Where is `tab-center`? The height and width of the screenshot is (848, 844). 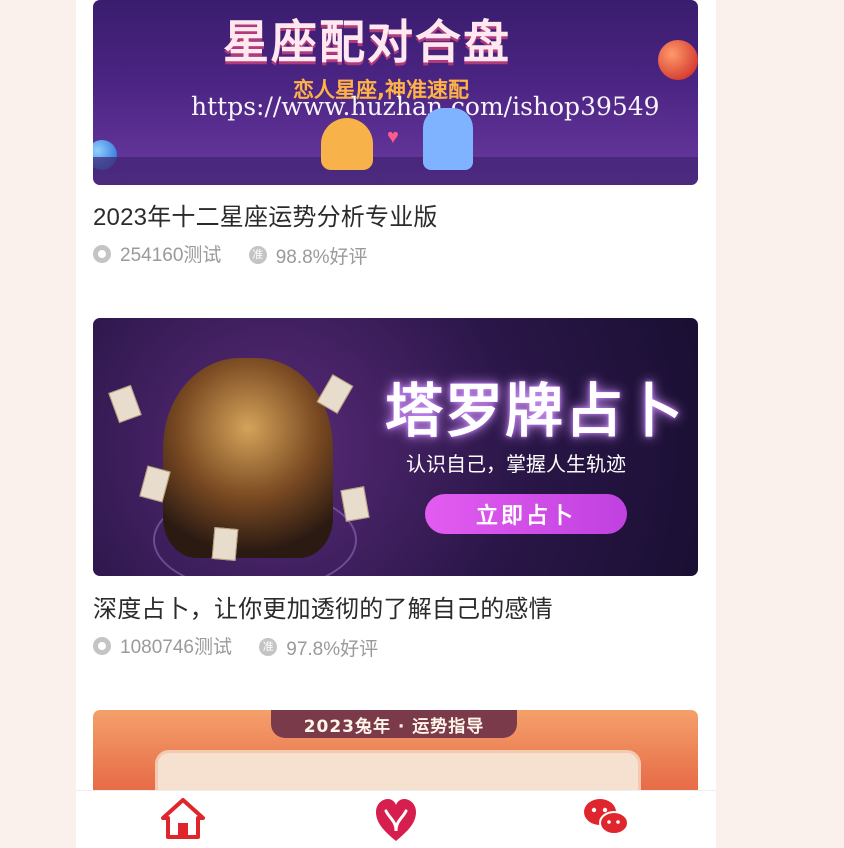 tab-center is located at coordinates (396, 822).